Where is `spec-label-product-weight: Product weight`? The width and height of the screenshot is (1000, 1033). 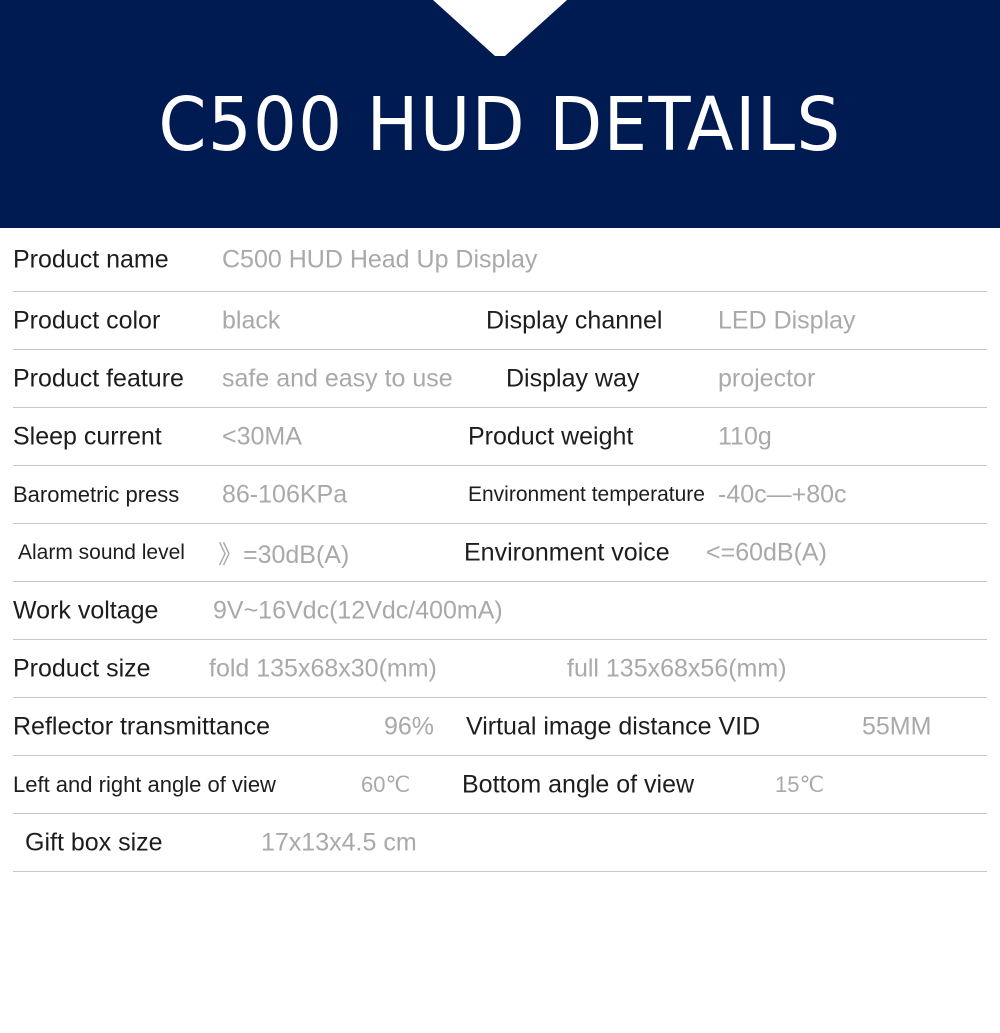
spec-label-product-weight: Product weight is located at coordinates (551, 436).